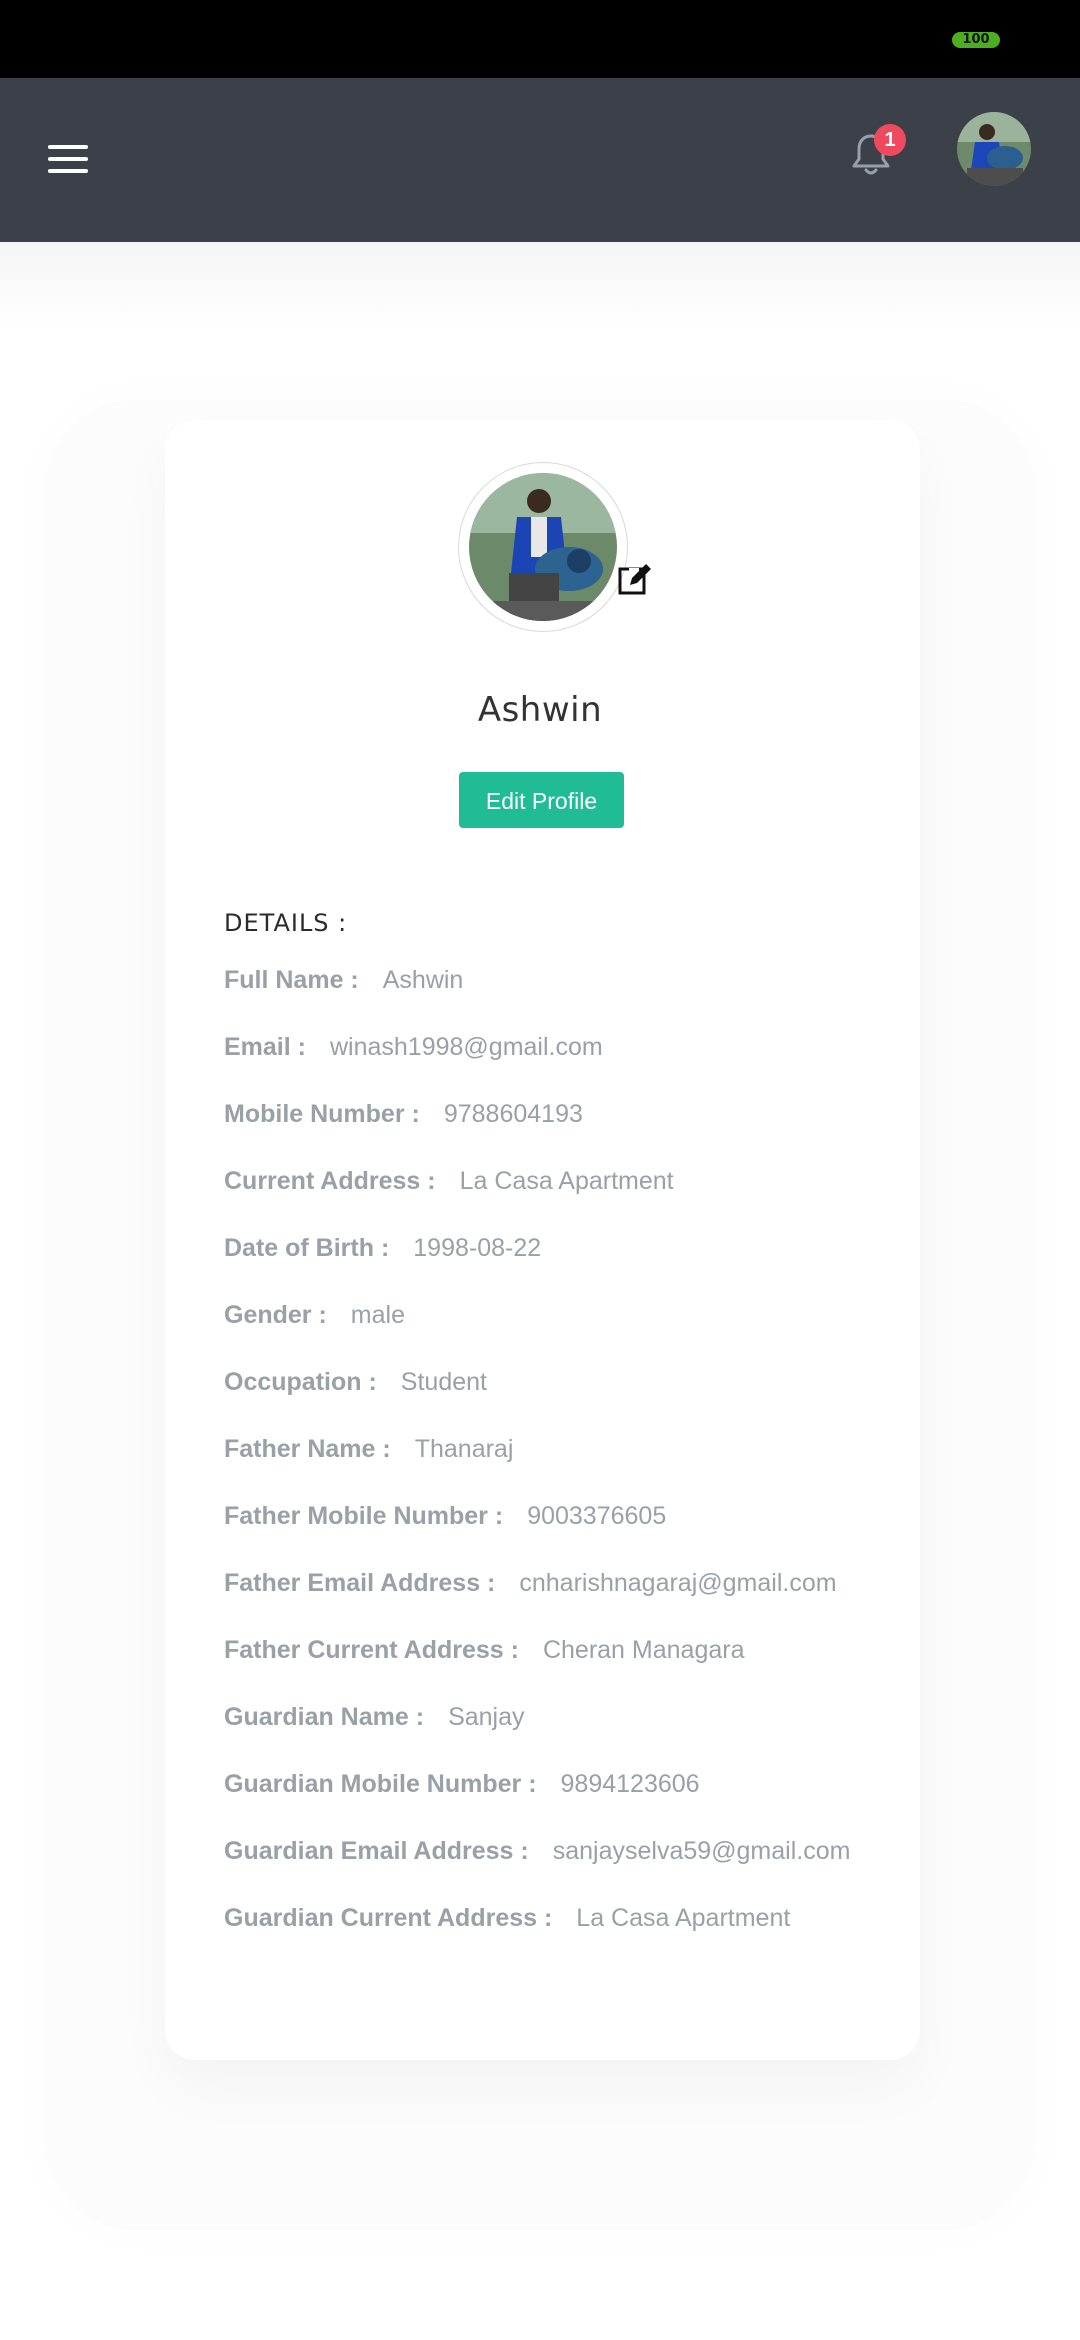  I want to click on detail-row-full-name: Full Name : Ashwin, so click(343, 980).